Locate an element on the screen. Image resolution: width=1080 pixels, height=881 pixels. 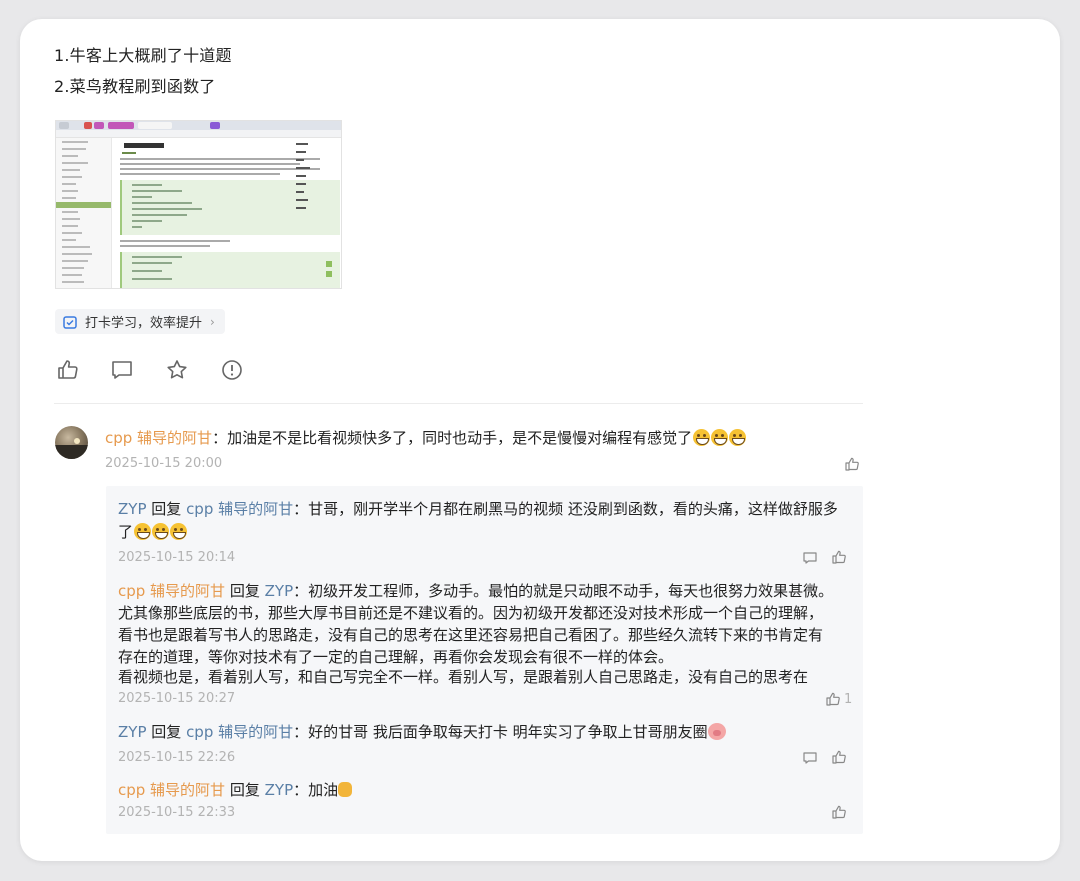
avatar is located at coordinates (71, 442).